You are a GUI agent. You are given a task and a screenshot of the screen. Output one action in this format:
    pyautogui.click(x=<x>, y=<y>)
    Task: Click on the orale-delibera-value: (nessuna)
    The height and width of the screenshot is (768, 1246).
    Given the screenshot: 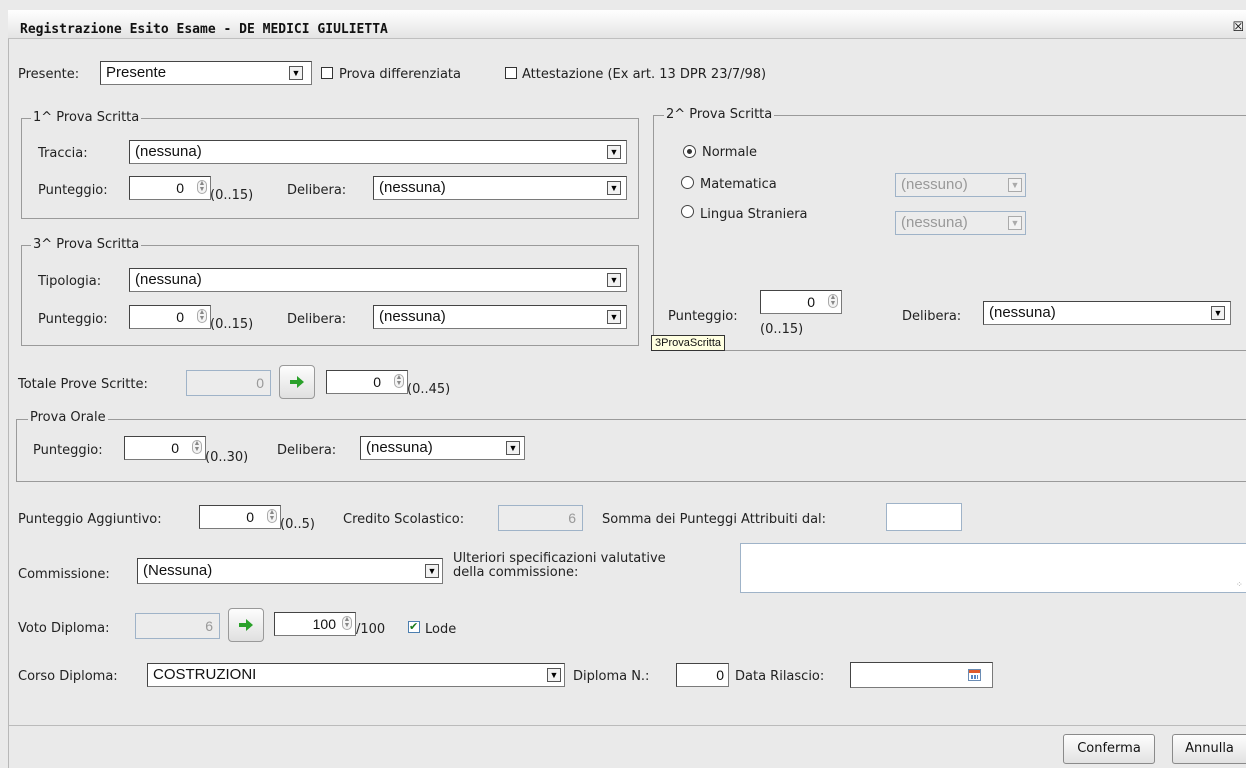 What is the action you would take?
    pyautogui.click(x=399, y=447)
    